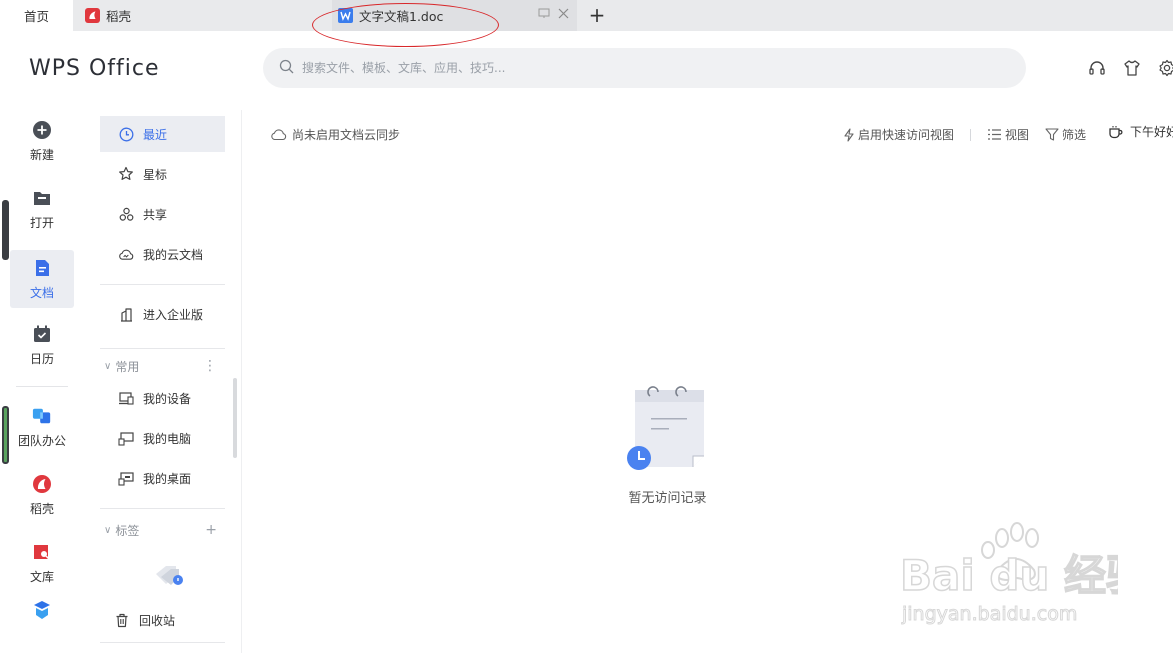  I want to click on nav-item-enterprise: 进入企业版, so click(162, 314).